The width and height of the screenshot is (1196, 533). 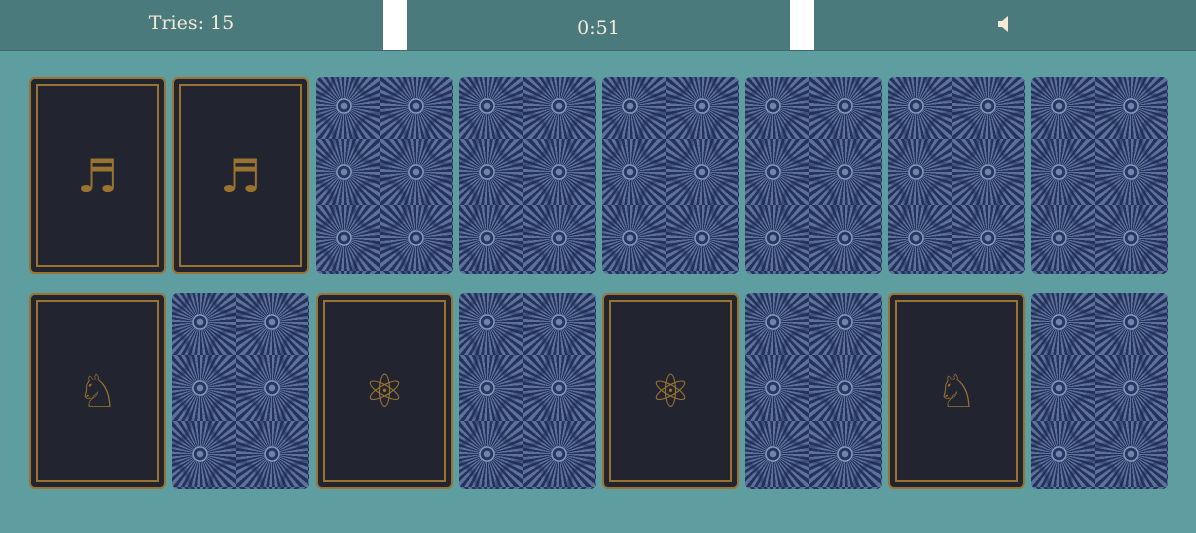 I want to click on tries-counter: Tries: 15, so click(x=191, y=23).